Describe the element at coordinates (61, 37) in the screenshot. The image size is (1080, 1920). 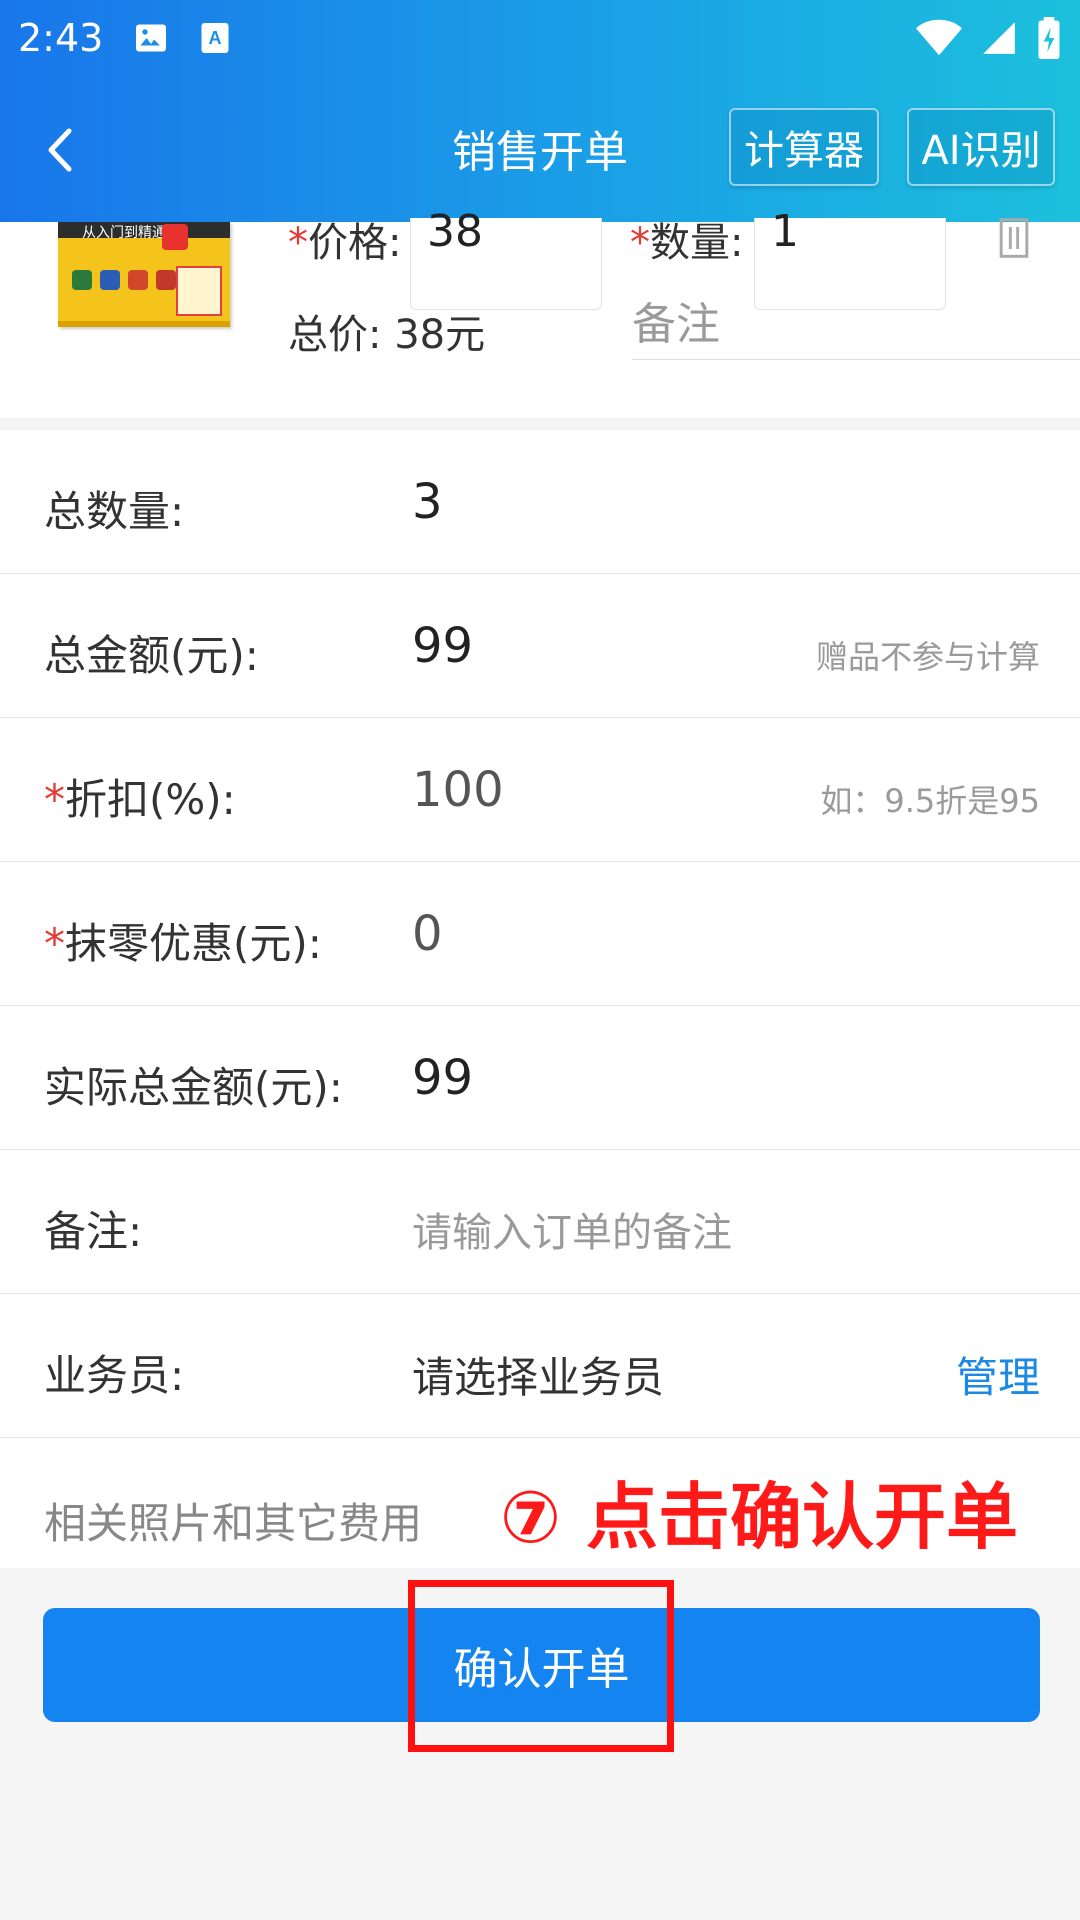
I see `status-time: 2:43` at that location.